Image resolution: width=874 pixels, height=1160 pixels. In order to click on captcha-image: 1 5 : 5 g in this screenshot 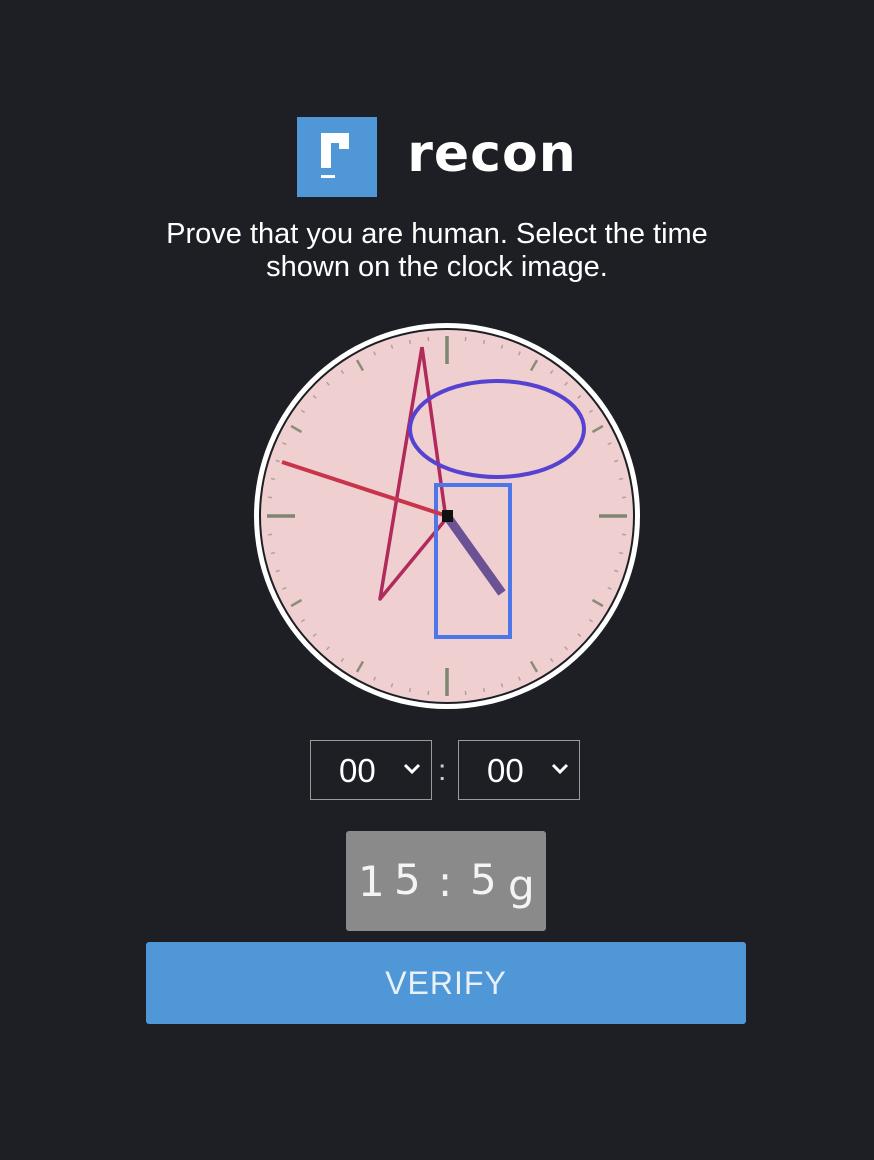, I will do `click(446, 881)`.